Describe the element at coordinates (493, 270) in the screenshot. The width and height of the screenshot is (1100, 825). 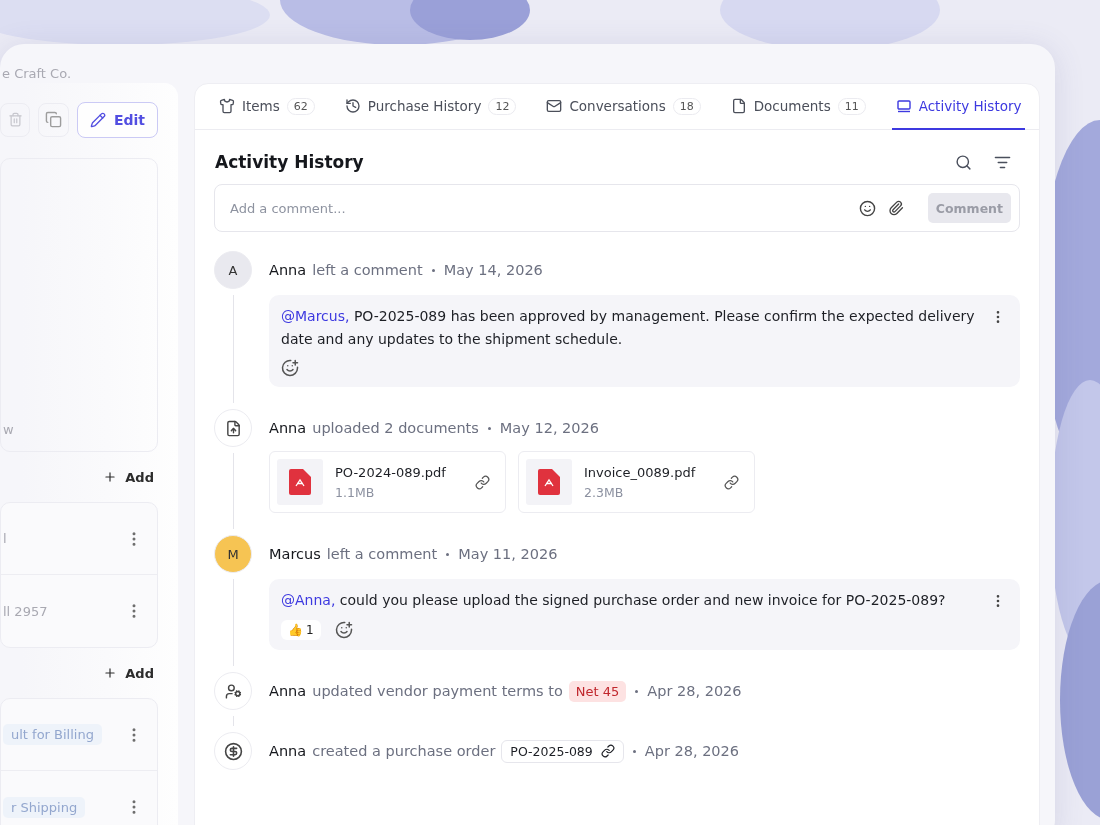
I see `activity-date: May 14, 2026` at that location.